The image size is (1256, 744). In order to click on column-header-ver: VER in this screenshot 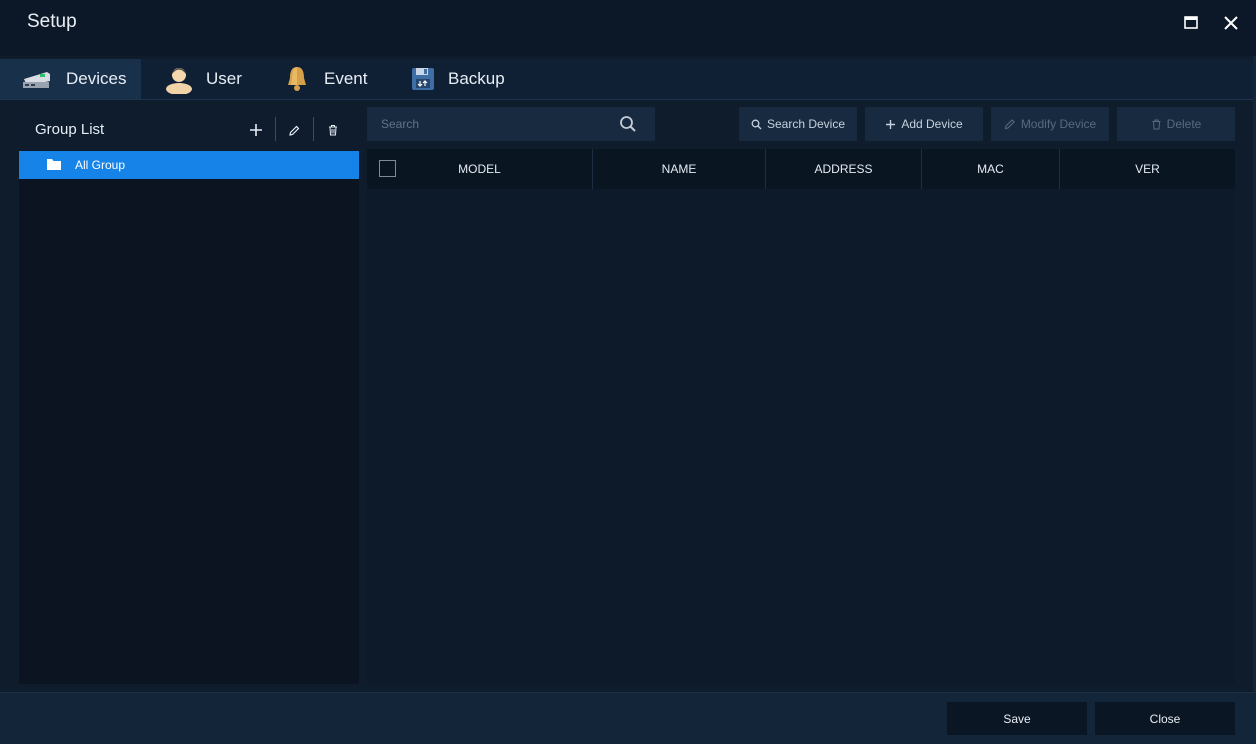, I will do `click(1147, 169)`.